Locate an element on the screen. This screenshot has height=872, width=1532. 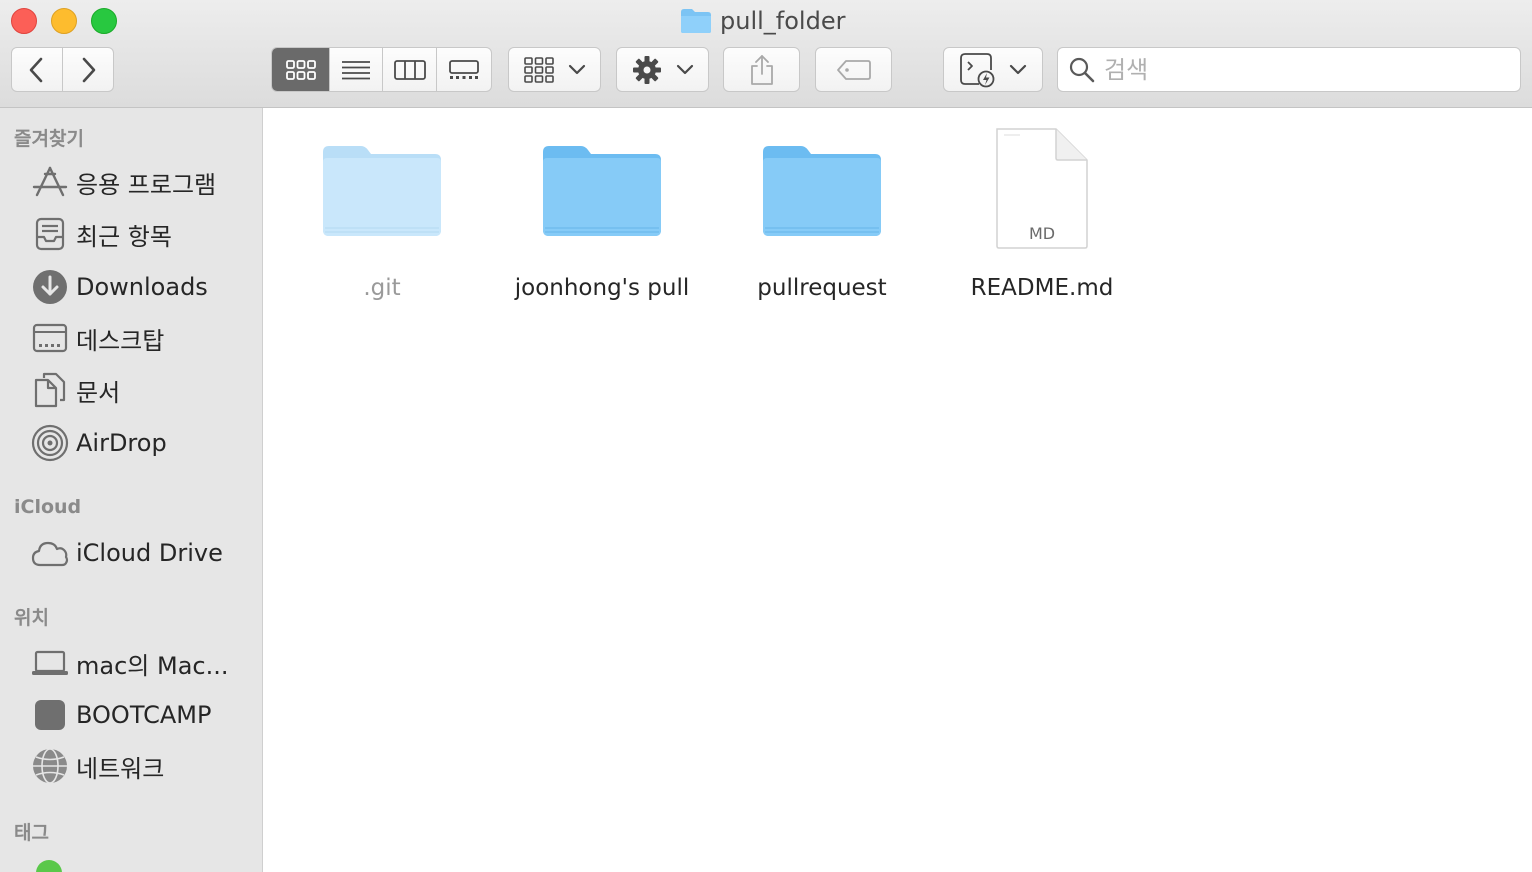
group-by-button is located at coordinates (554, 69).